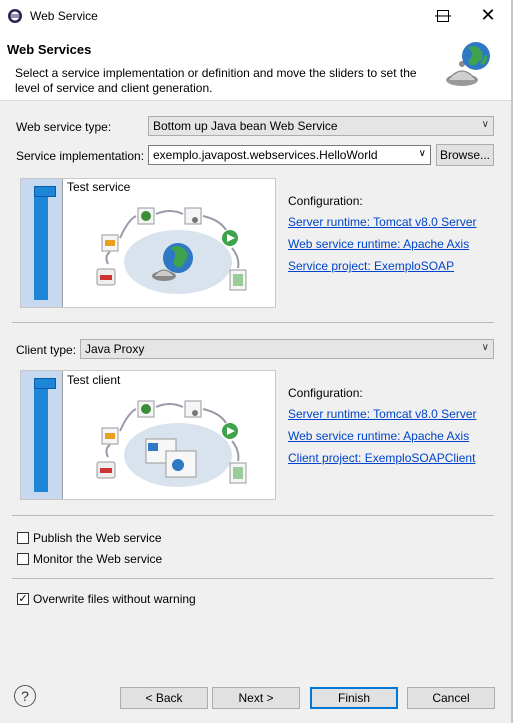  Describe the element at coordinates (15, 16) in the screenshot. I see `eclipse-icon` at that location.